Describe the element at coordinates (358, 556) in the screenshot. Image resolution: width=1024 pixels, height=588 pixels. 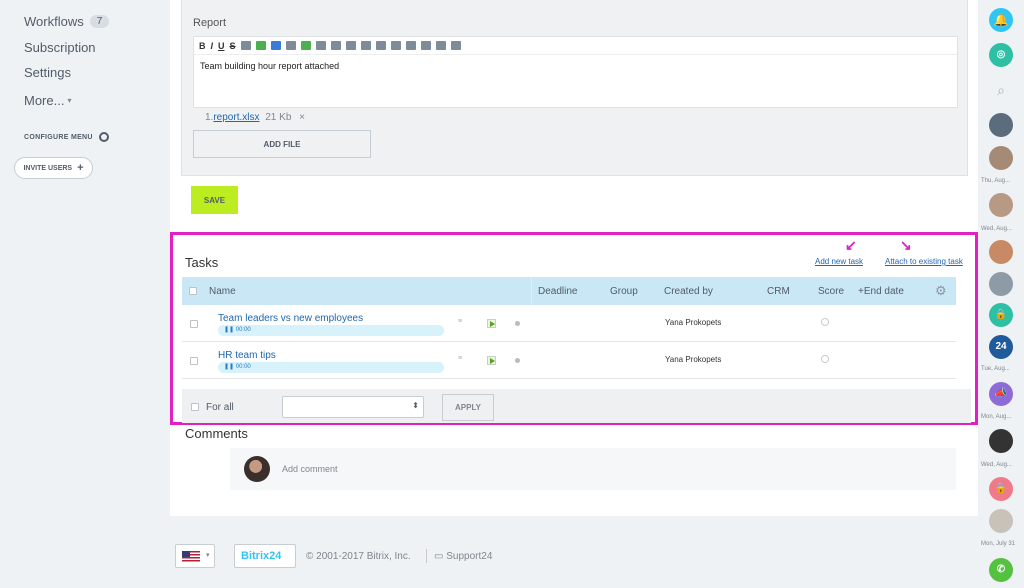
I see `copyright-text: © 2001-2017 Bitrix, Inc.` at that location.